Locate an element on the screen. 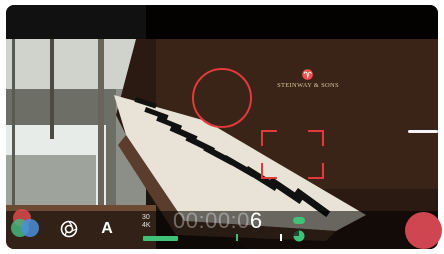 This screenshot has width=444, height=254. battery-pie-icon is located at coordinates (299, 236).